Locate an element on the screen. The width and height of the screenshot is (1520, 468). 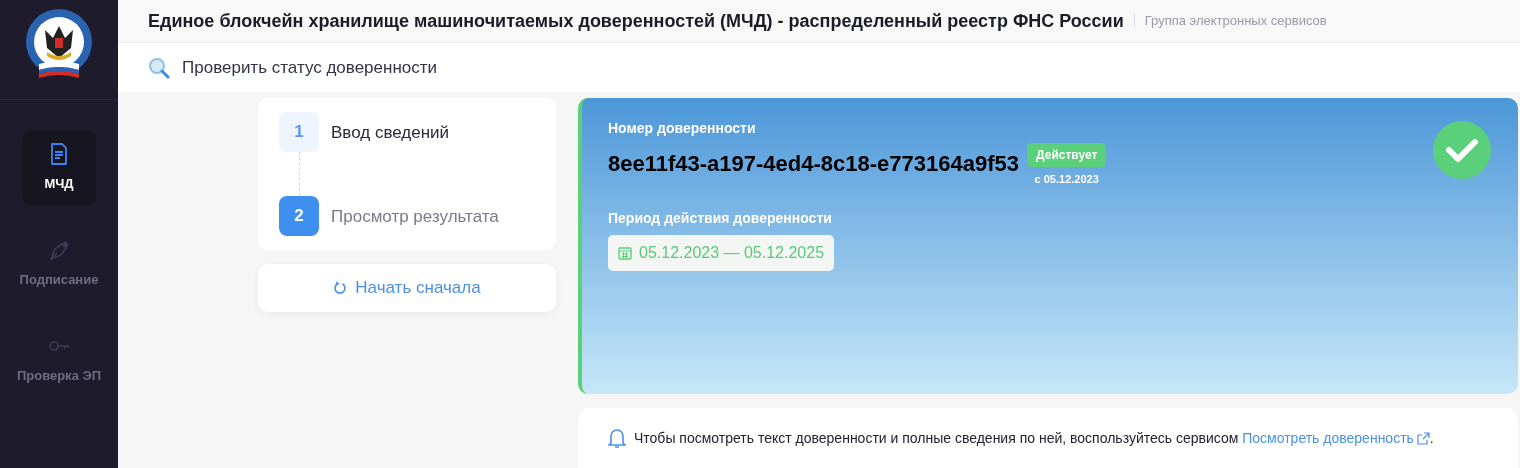
field-label: Период действия доверенности is located at coordinates (720, 218).